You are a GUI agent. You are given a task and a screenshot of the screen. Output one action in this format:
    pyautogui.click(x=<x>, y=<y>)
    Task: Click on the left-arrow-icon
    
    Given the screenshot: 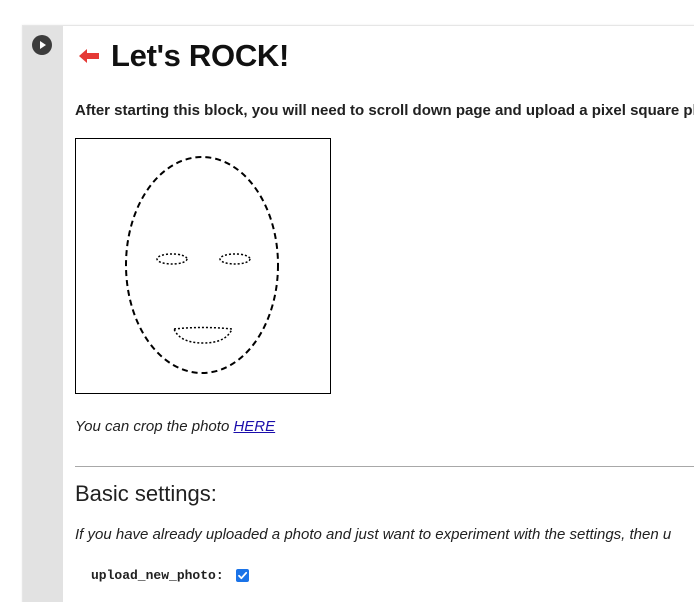 What is the action you would take?
    pyautogui.click(x=89, y=56)
    